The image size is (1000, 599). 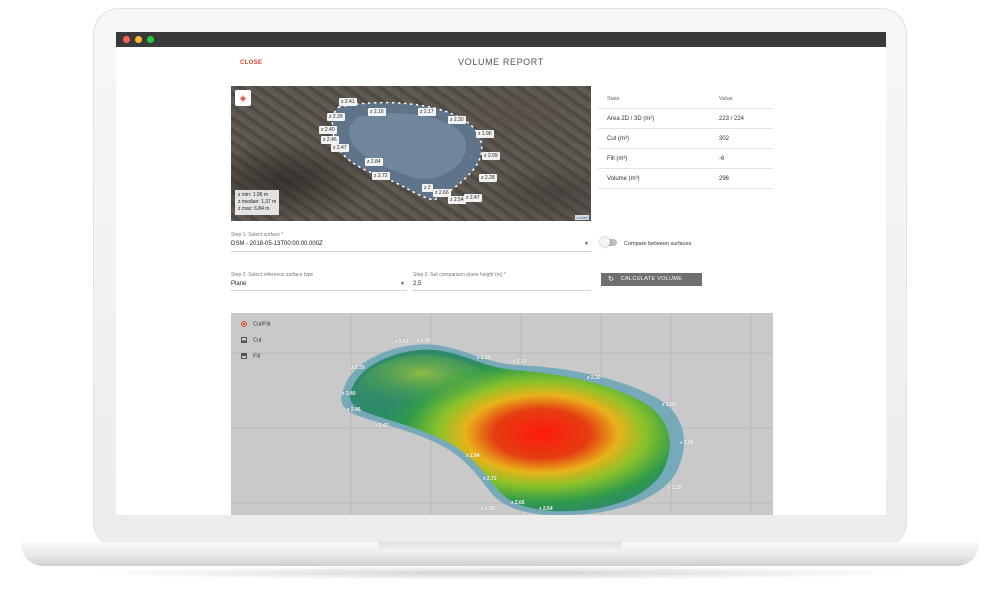 I want to click on stat-value: 223 / 224, so click(x=732, y=119).